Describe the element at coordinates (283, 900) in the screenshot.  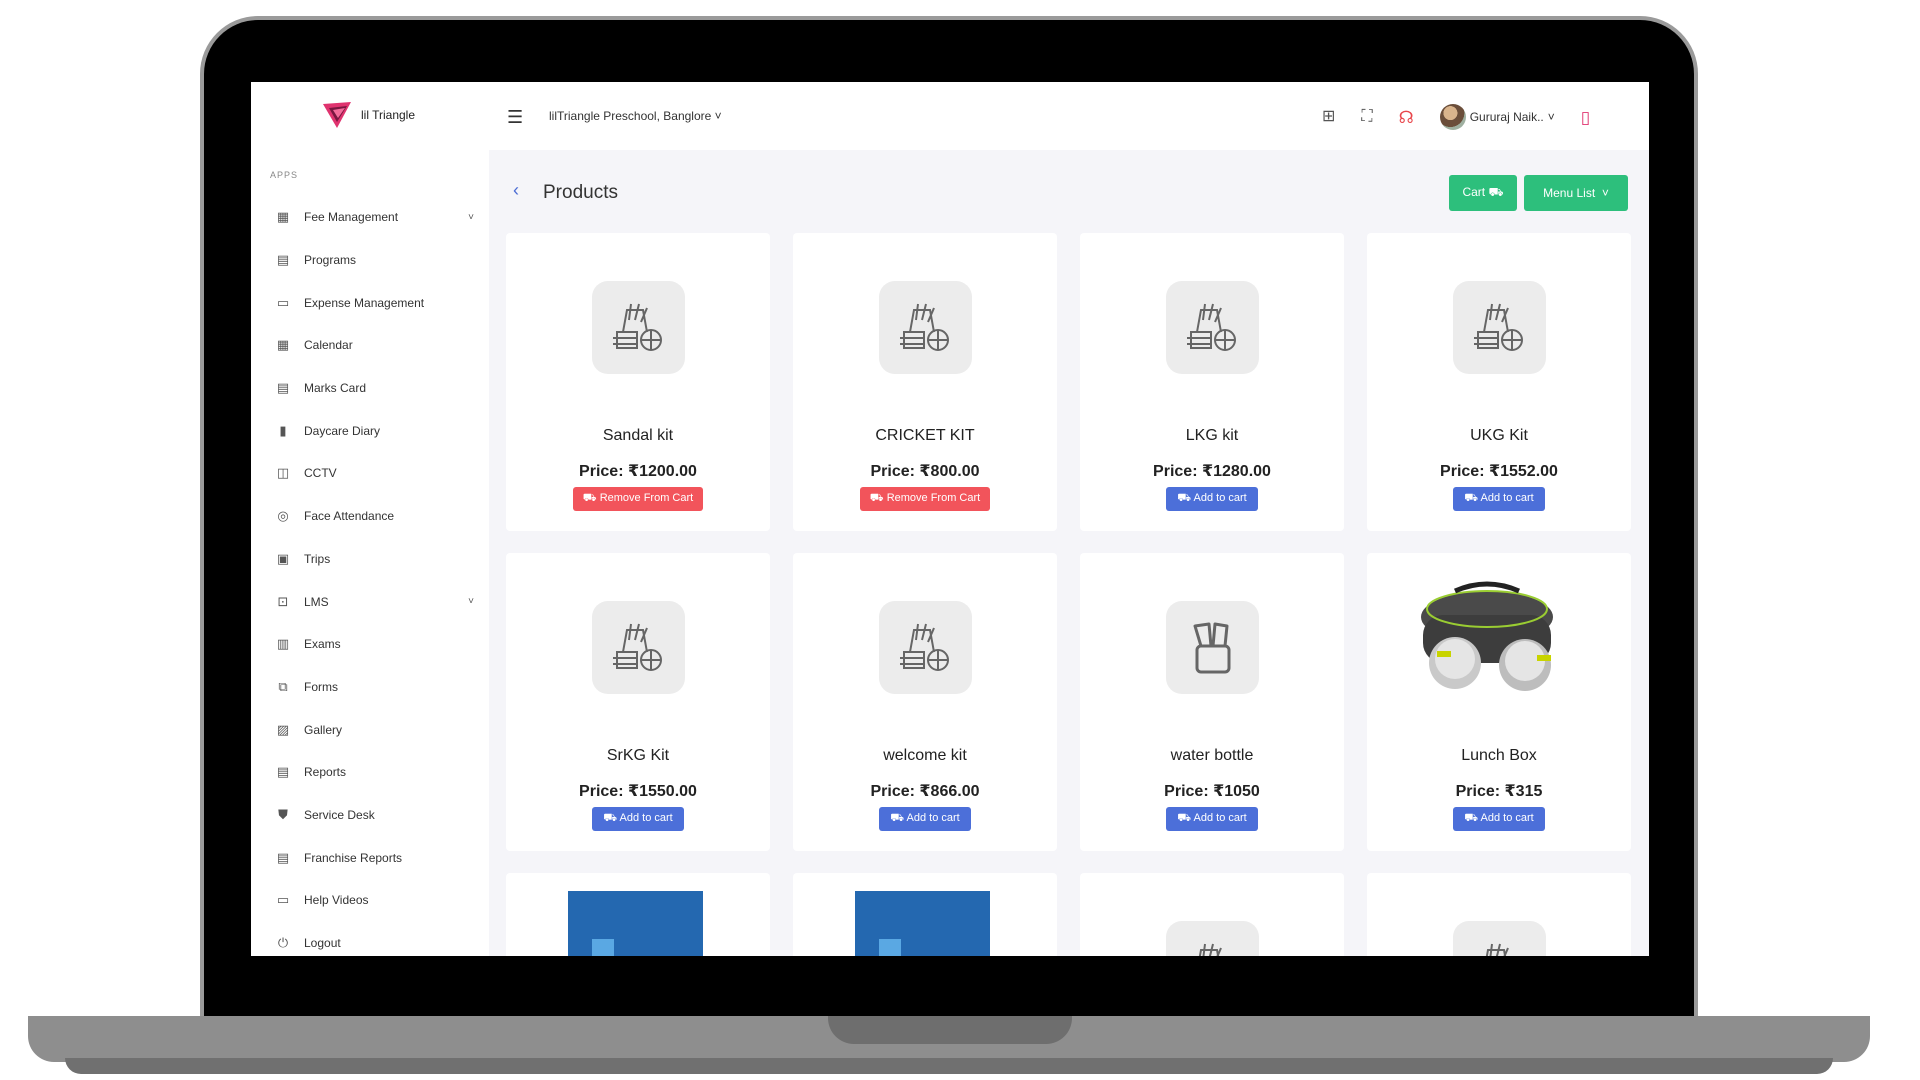
I see `monitor-icon: ▭` at that location.